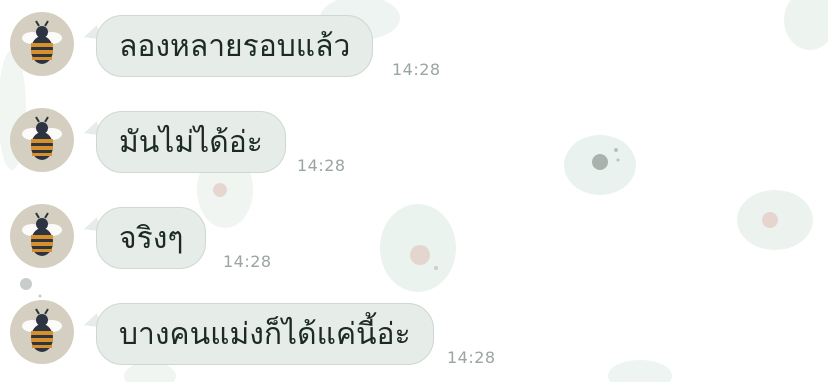 This screenshot has height=382, width=828. Describe the element at coordinates (235, 46) in the screenshot. I see `message-bubble: ลองหลายรอบแล้ว` at that location.